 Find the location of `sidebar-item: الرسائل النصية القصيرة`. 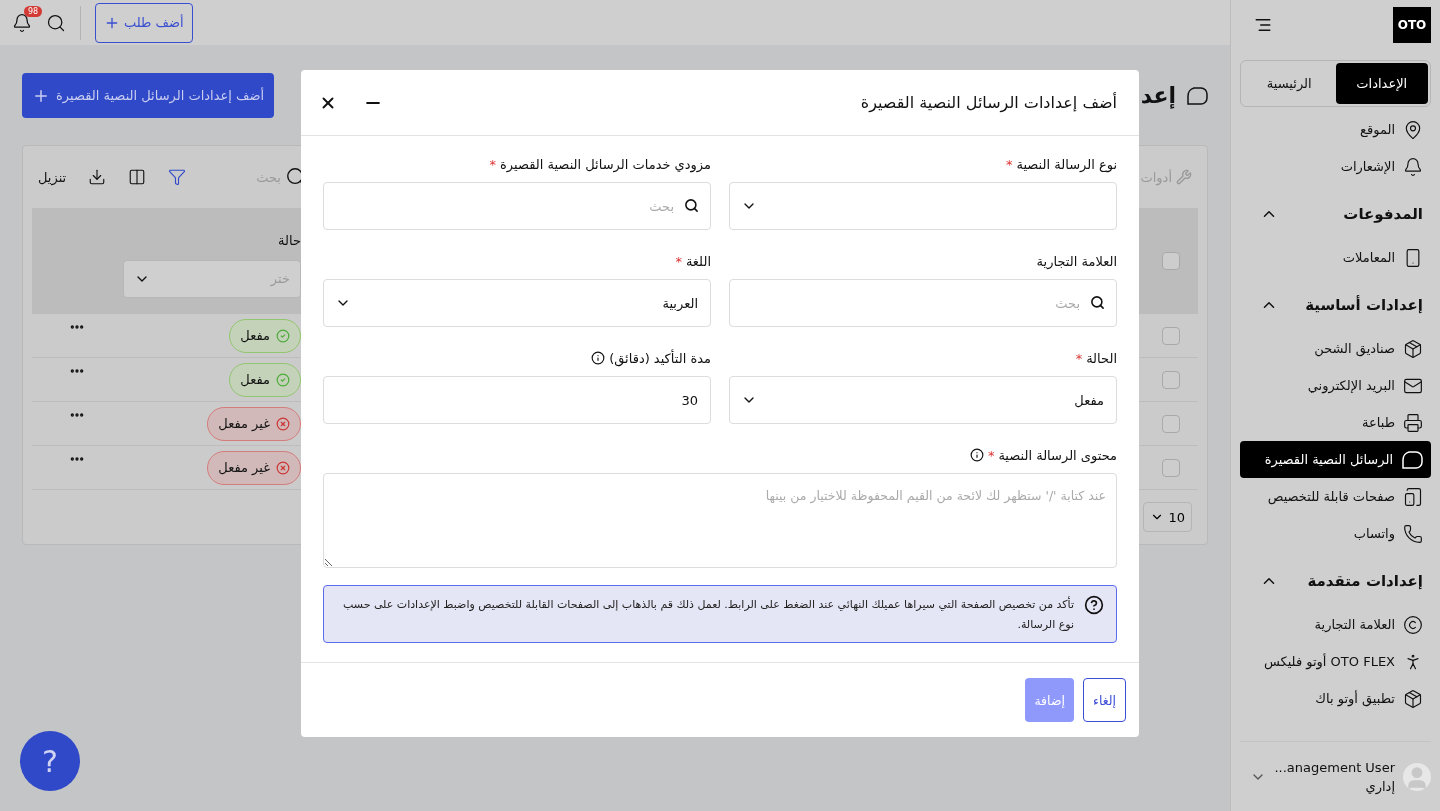

sidebar-item: الرسائل النصية القصيرة is located at coordinates (1335, 459).